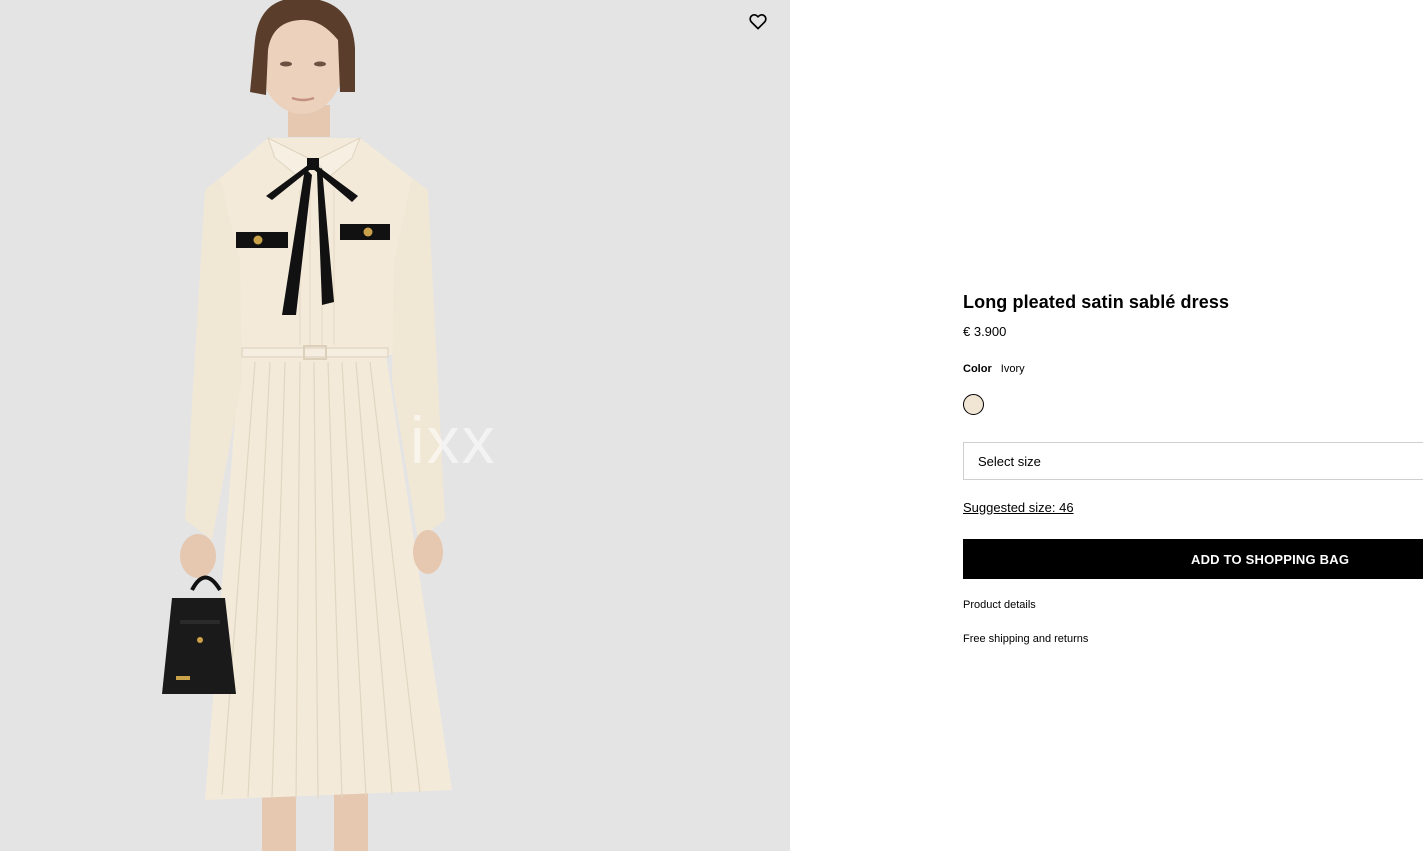 The width and height of the screenshot is (1423, 851). Describe the element at coordinates (1018, 507) in the screenshot. I see `suggested-size-link: Suggested size: 46` at that location.